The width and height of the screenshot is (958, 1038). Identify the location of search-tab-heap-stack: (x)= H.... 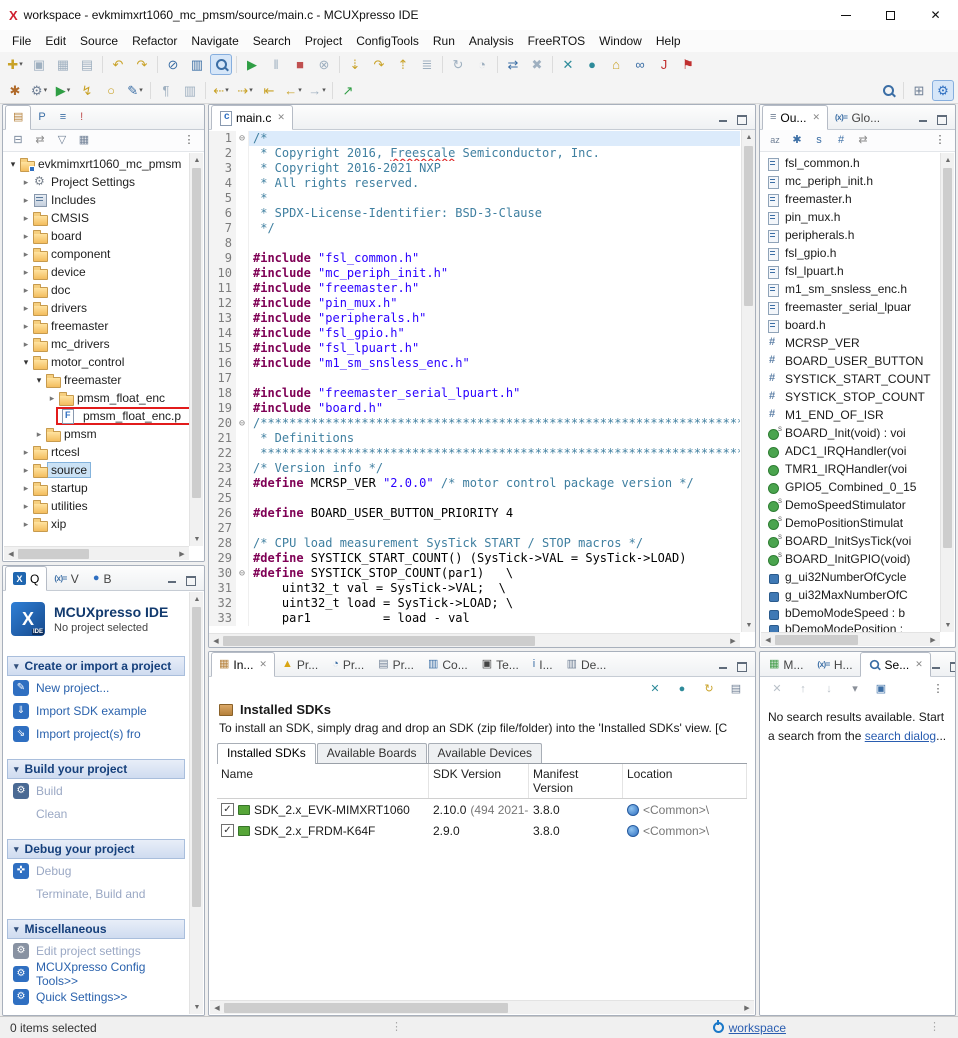
(834, 664).